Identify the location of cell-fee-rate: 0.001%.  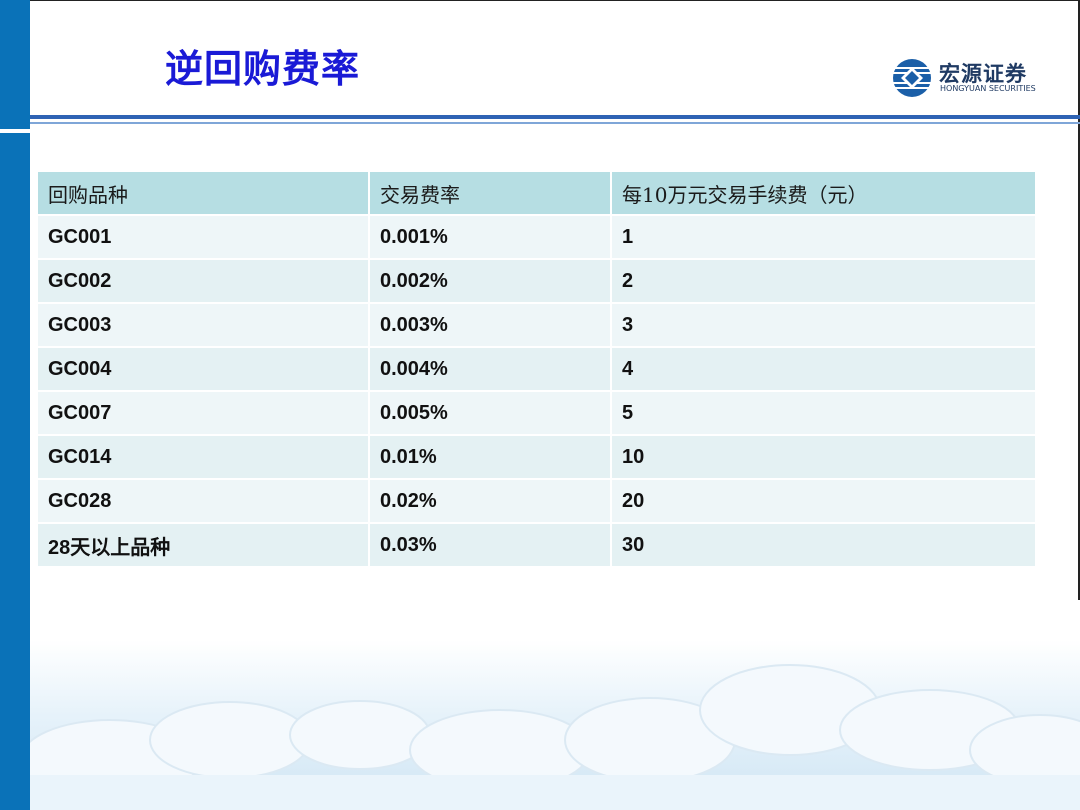
(490, 237).